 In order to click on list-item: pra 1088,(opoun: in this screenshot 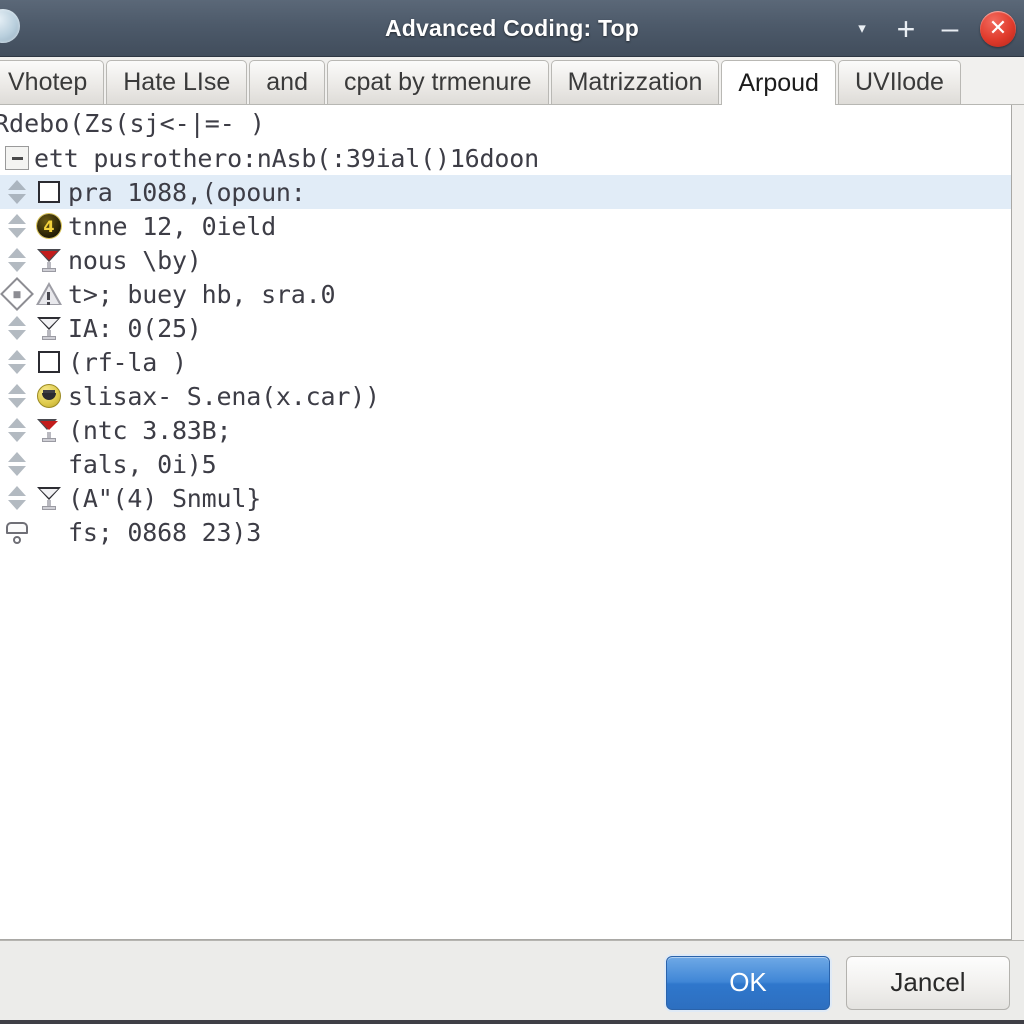, I will do `click(505, 192)`.